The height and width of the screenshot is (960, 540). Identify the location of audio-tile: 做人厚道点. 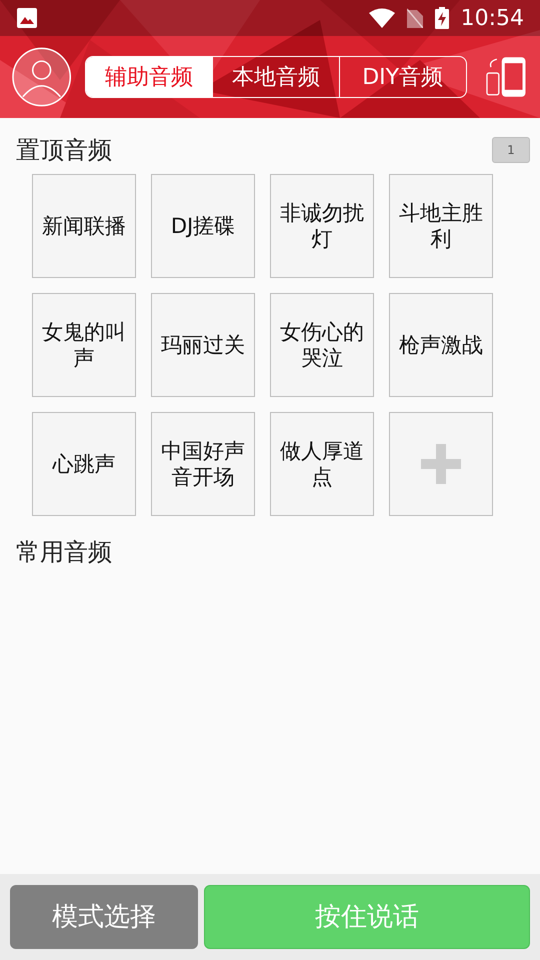
(322, 464).